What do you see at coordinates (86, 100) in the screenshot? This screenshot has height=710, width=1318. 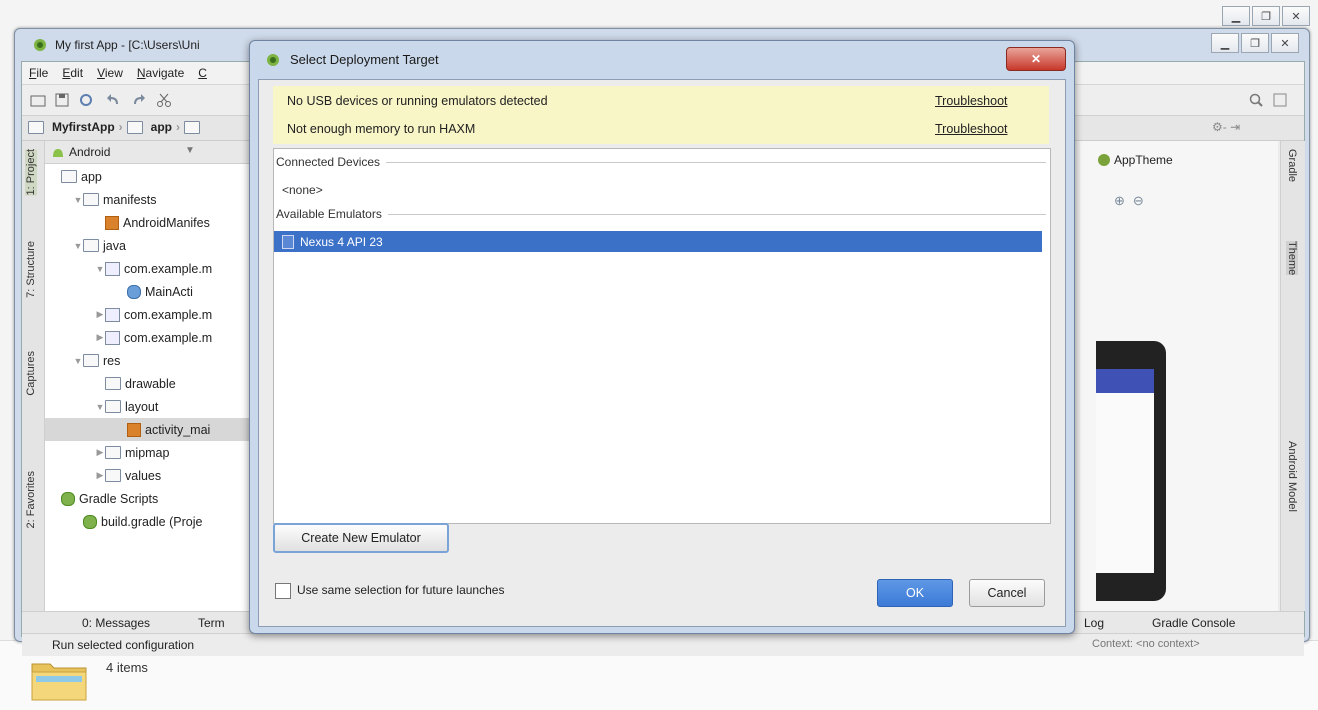 I see `sync-icon` at bounding box center [86, 100].